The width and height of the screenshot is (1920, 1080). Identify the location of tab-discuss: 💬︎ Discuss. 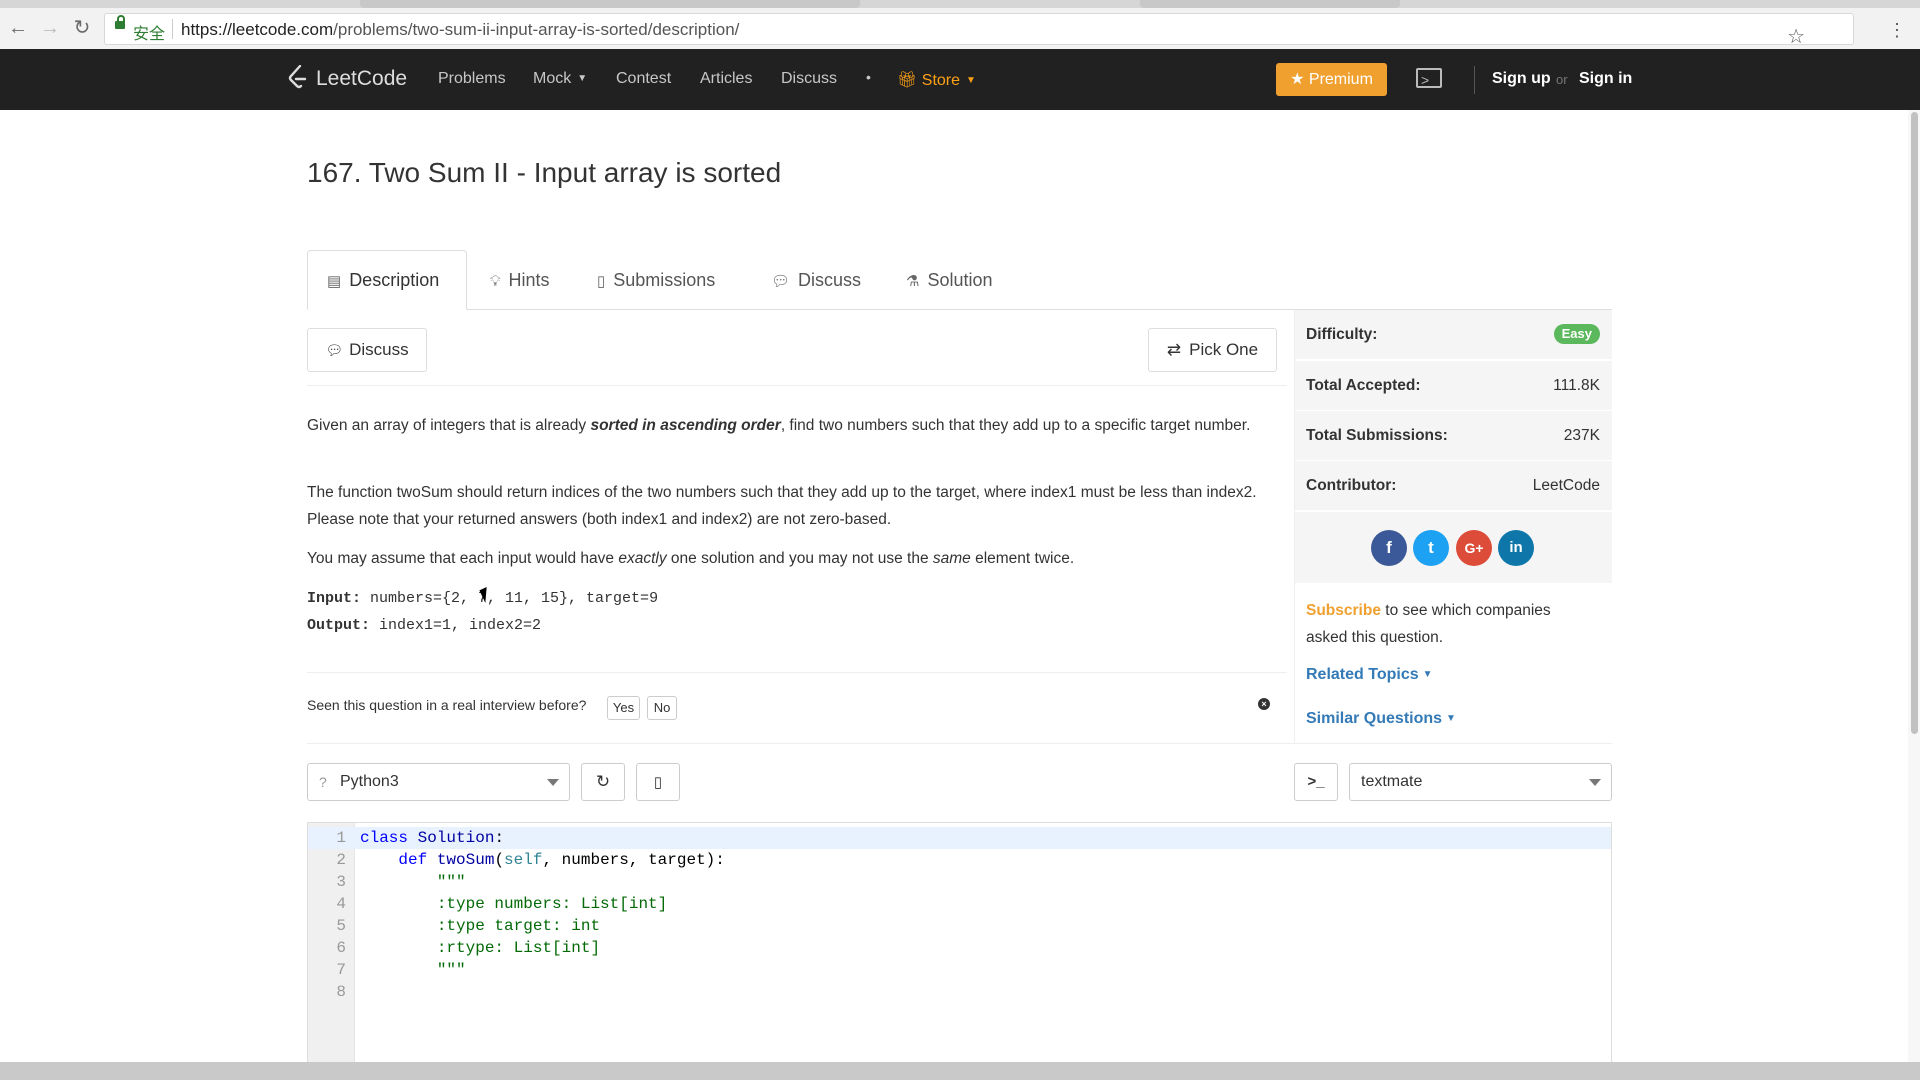
(816, 280).